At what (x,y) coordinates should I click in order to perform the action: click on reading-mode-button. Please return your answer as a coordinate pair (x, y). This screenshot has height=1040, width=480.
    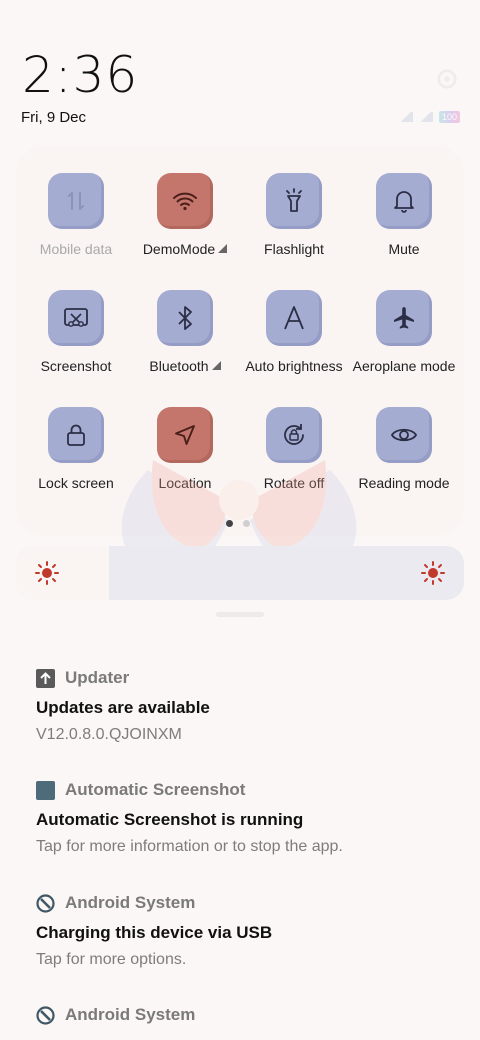
    Looking at the image, I should click on (404, 435).